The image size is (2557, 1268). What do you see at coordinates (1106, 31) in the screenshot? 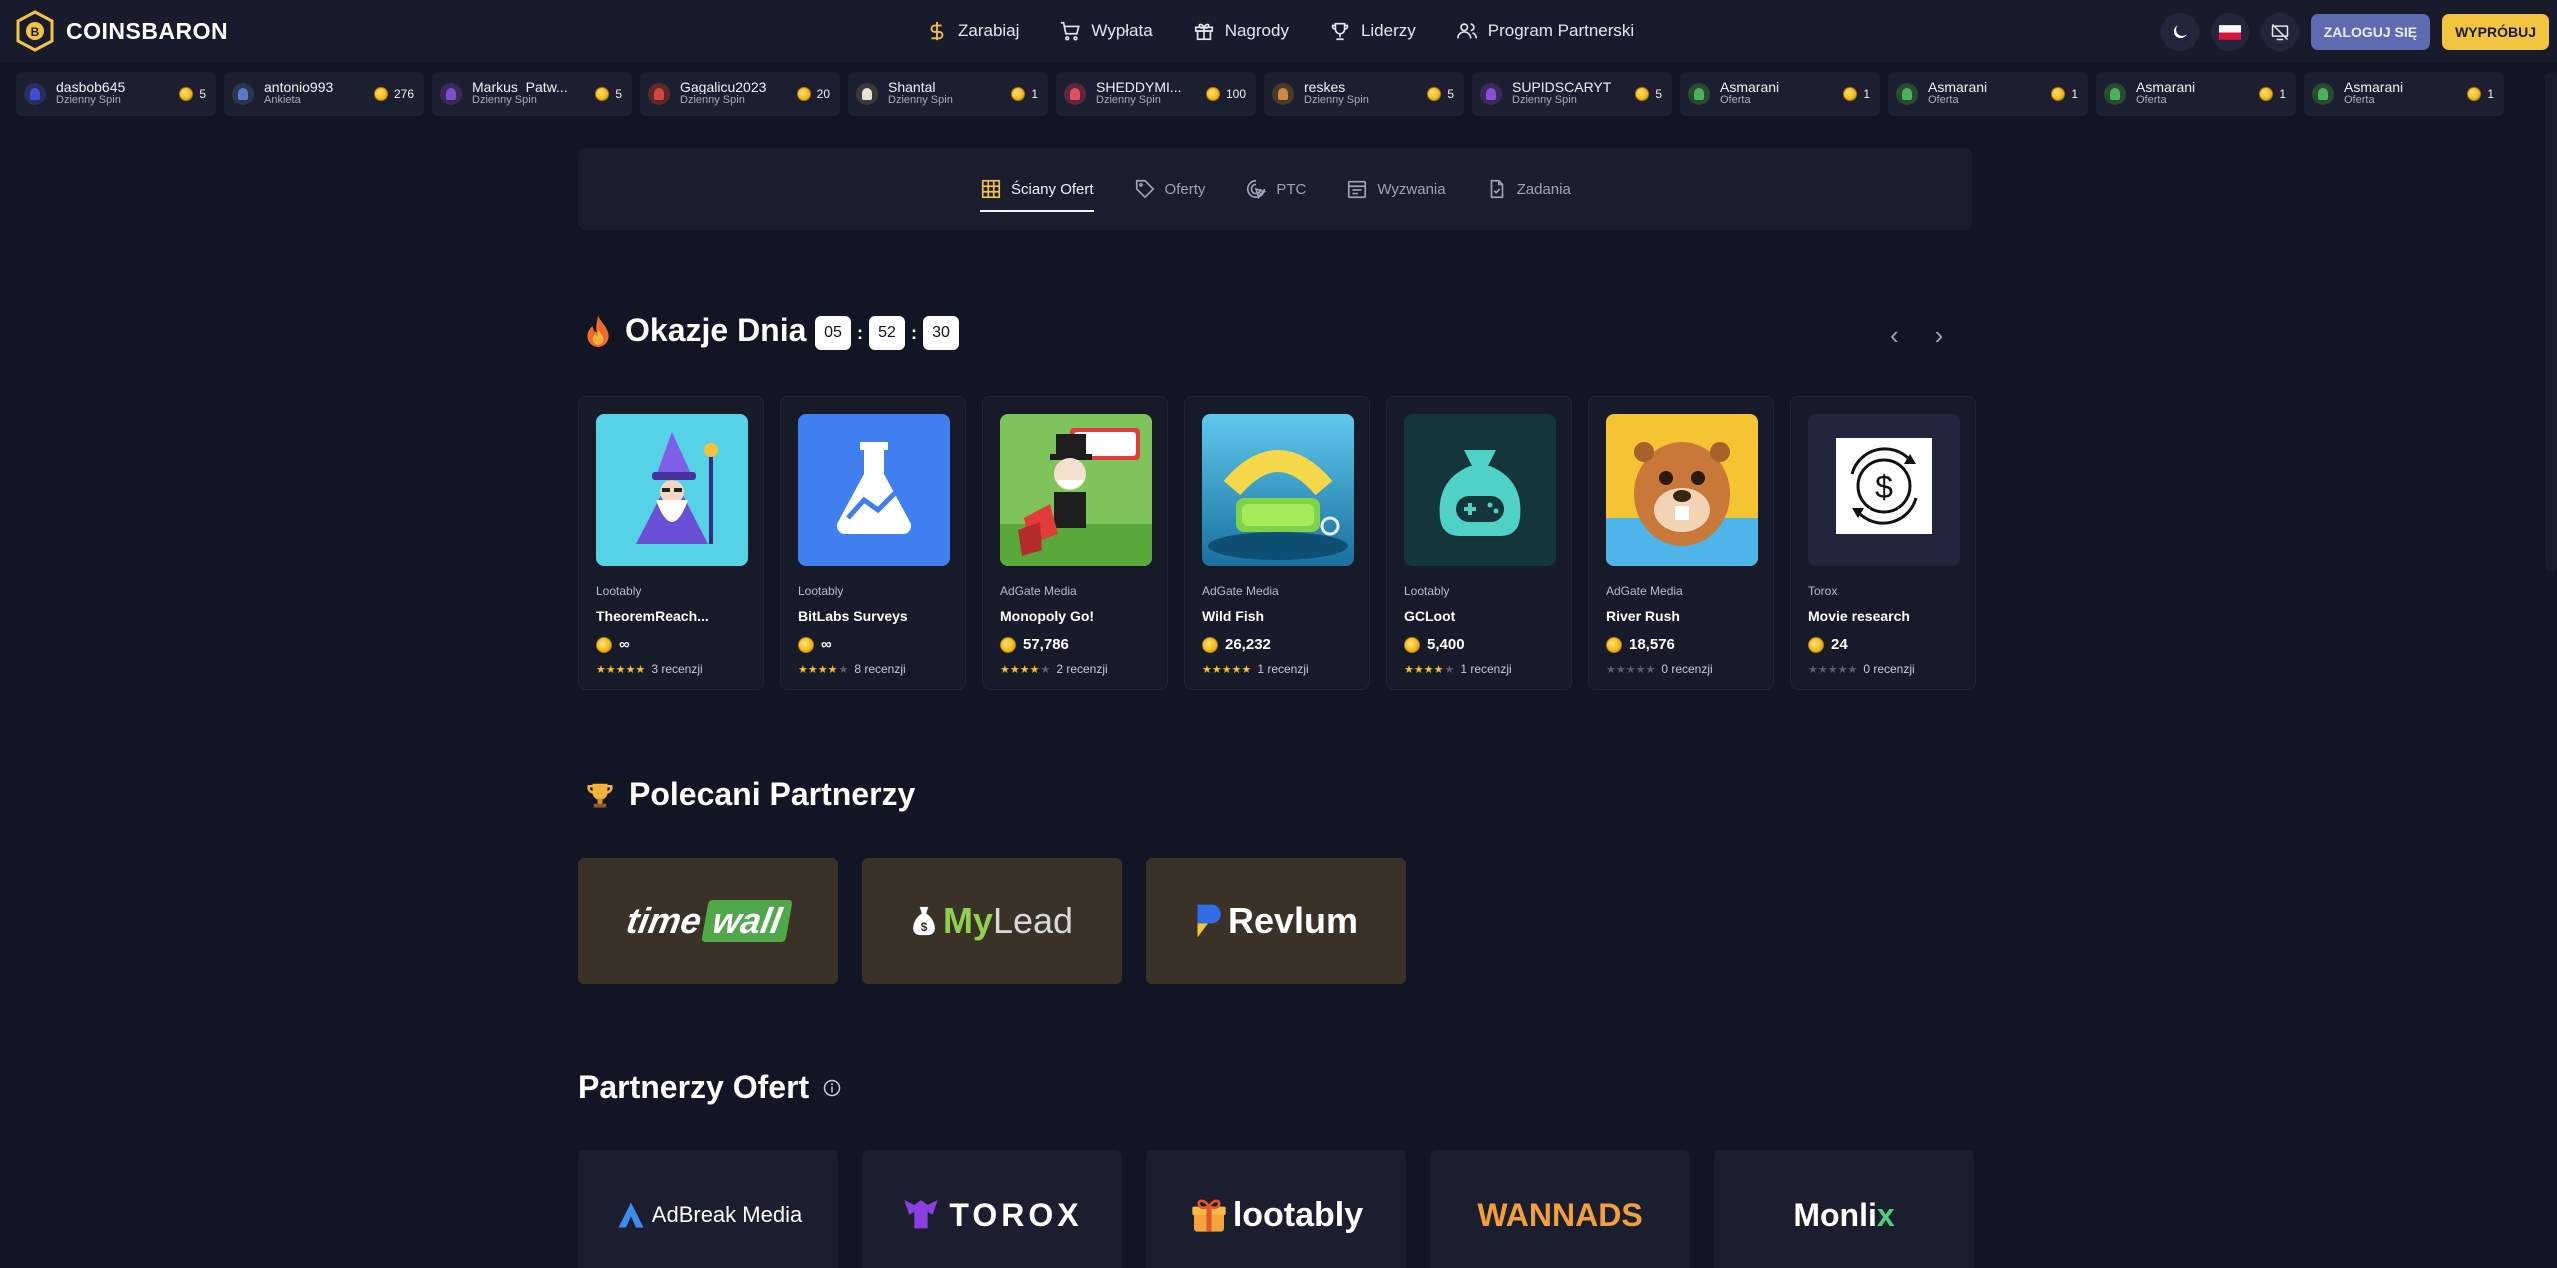
I see `nav-withdraw: Wypłata` at bounding box center [1106, 31].